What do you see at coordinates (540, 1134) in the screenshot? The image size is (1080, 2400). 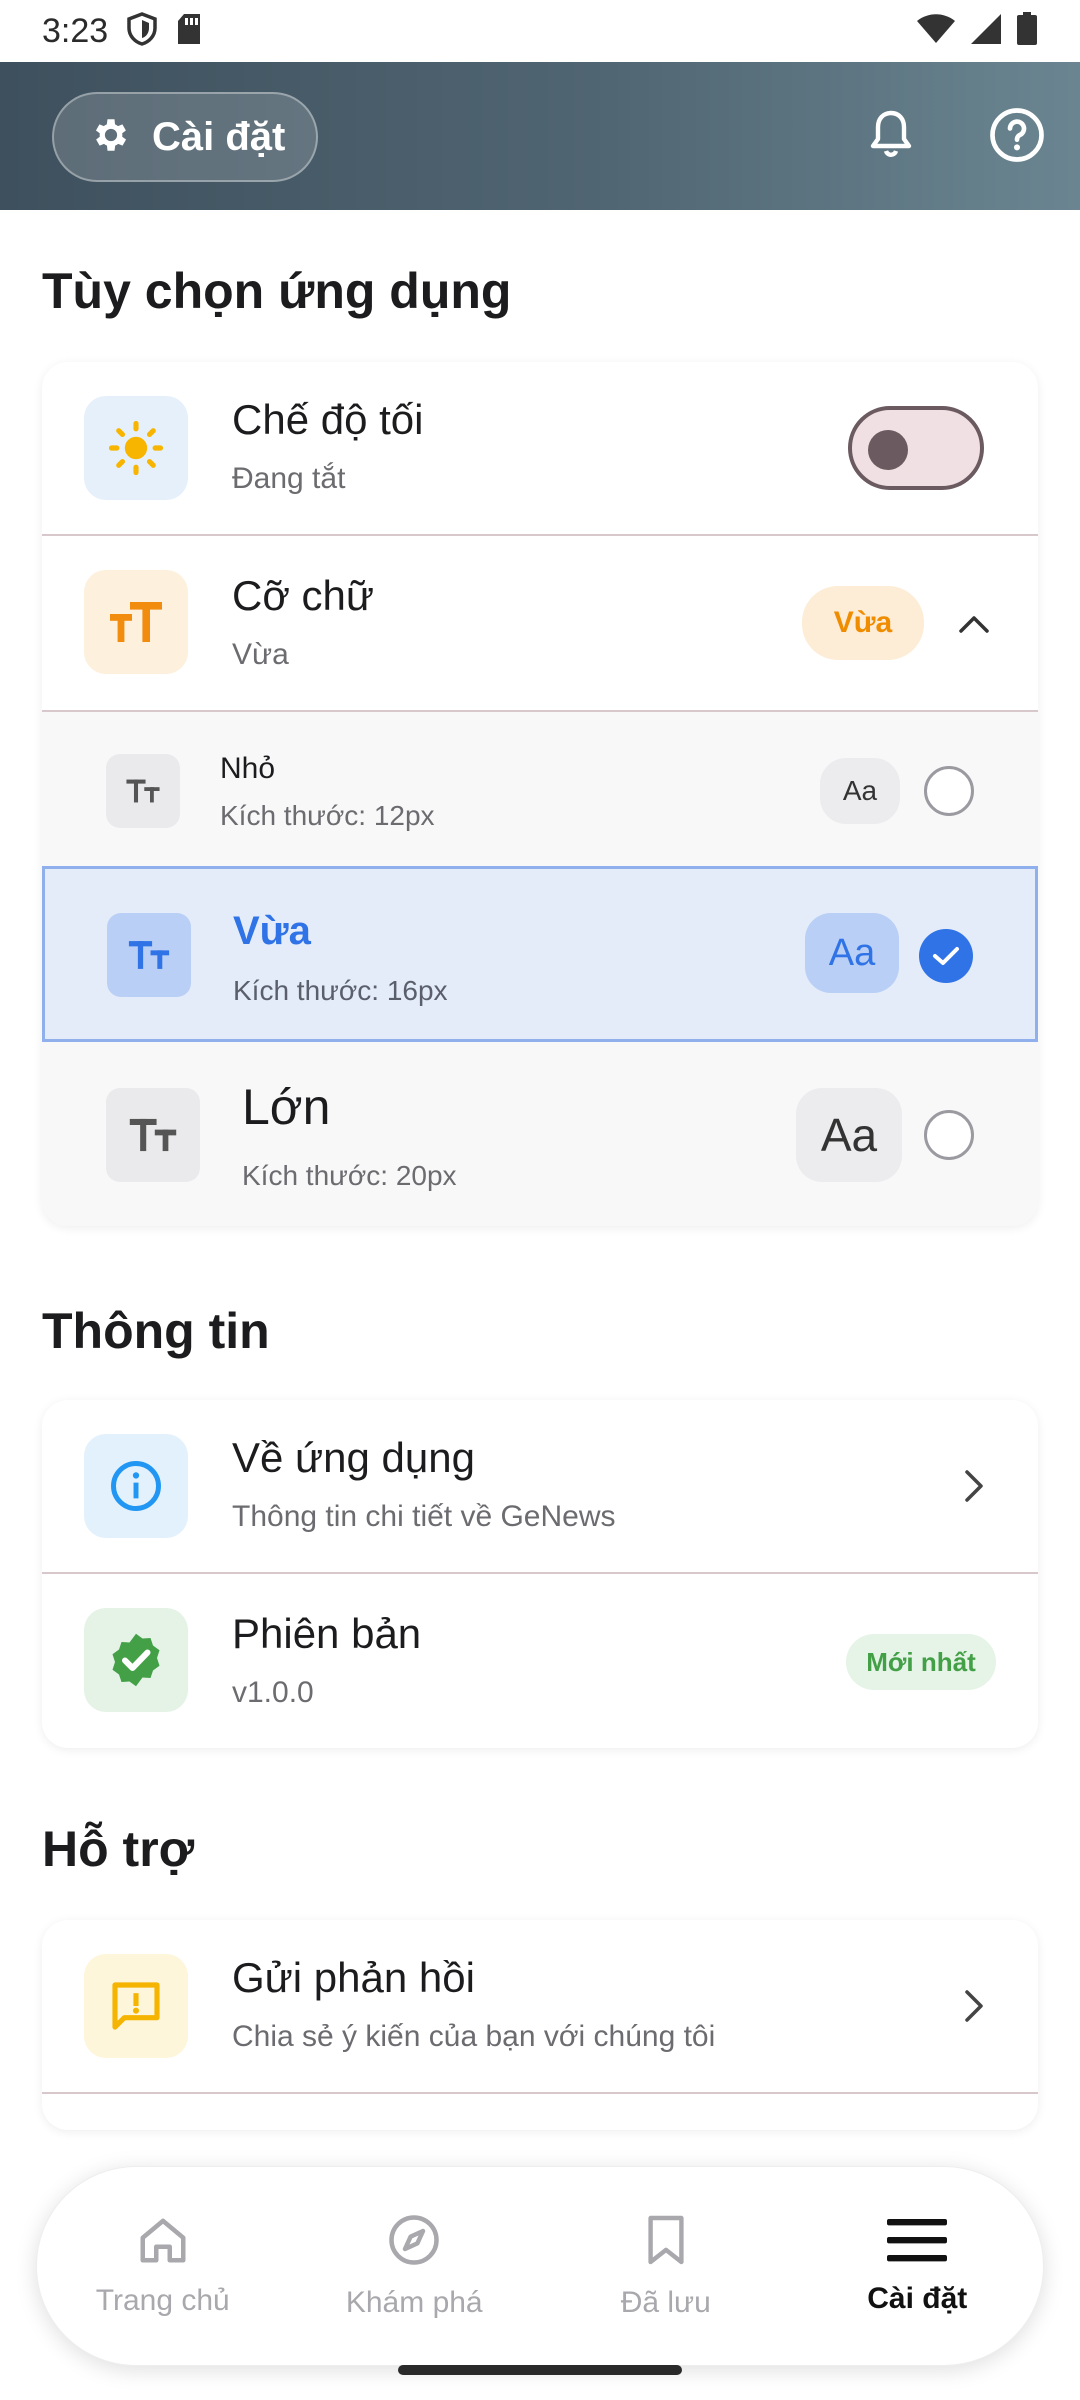 I see `font-option-large: Lớn Kích thước: 20px Aa` at bounding box center [540, 1134].